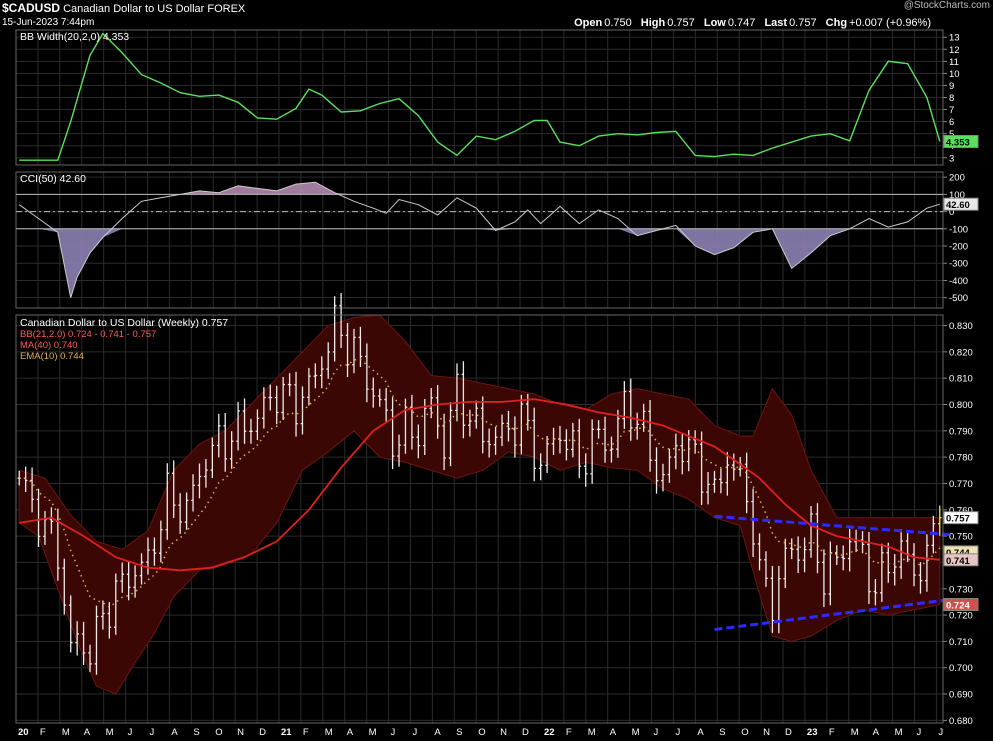 This screenshot has width=993, height=741. Describe the element at coordinates (961, 326) in the screenshot. I see `price-axis-tick-label: 0.830` at that location.